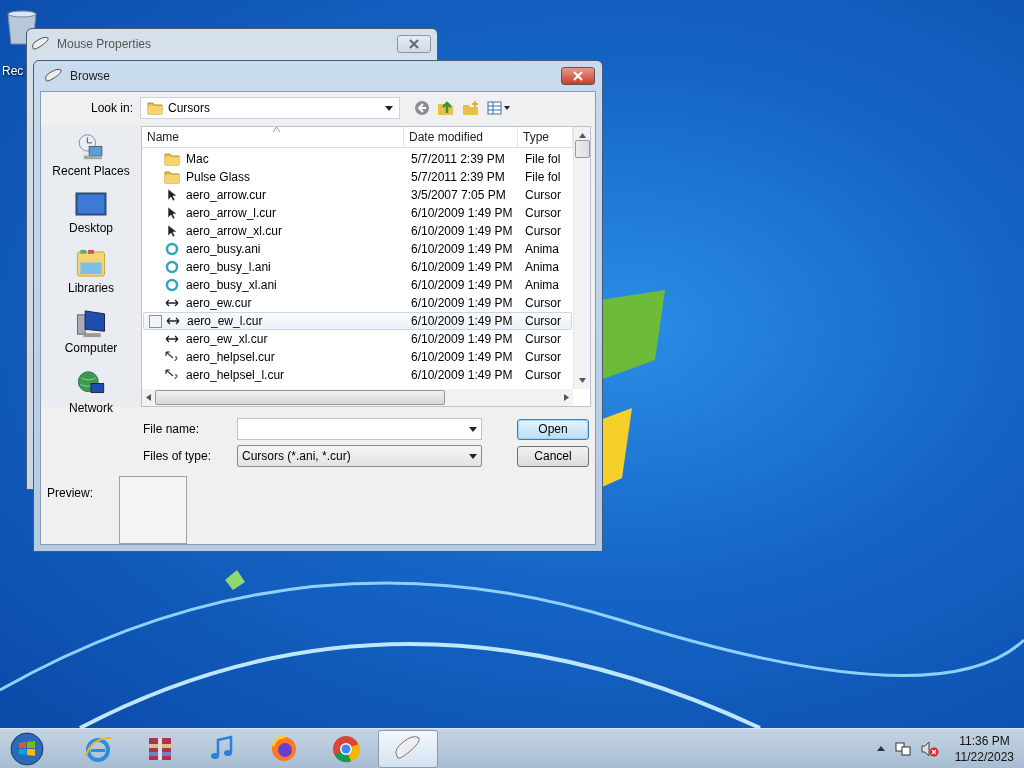 This screenshot has width=1024, height=768. I want to click on file-name: aero_ew.cur, so click(218, 303).